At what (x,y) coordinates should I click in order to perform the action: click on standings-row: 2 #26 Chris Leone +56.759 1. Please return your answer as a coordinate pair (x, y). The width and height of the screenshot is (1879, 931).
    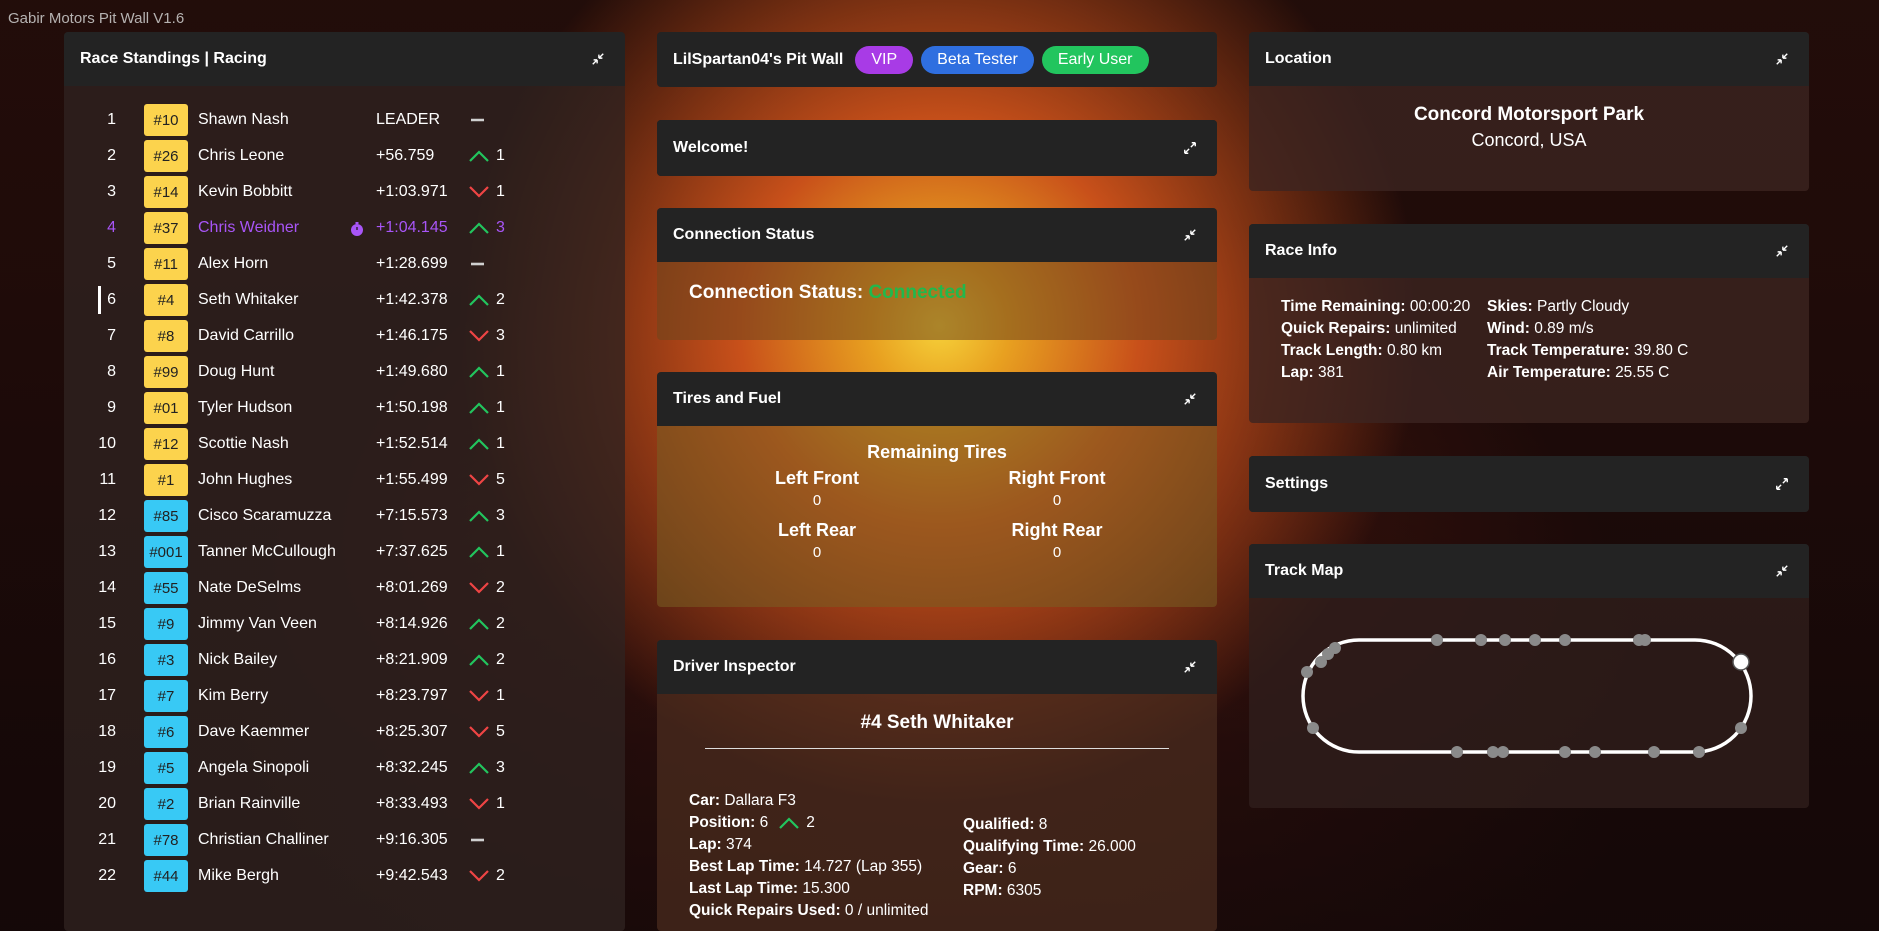
    Looking at the image, I should click on (344, 156).